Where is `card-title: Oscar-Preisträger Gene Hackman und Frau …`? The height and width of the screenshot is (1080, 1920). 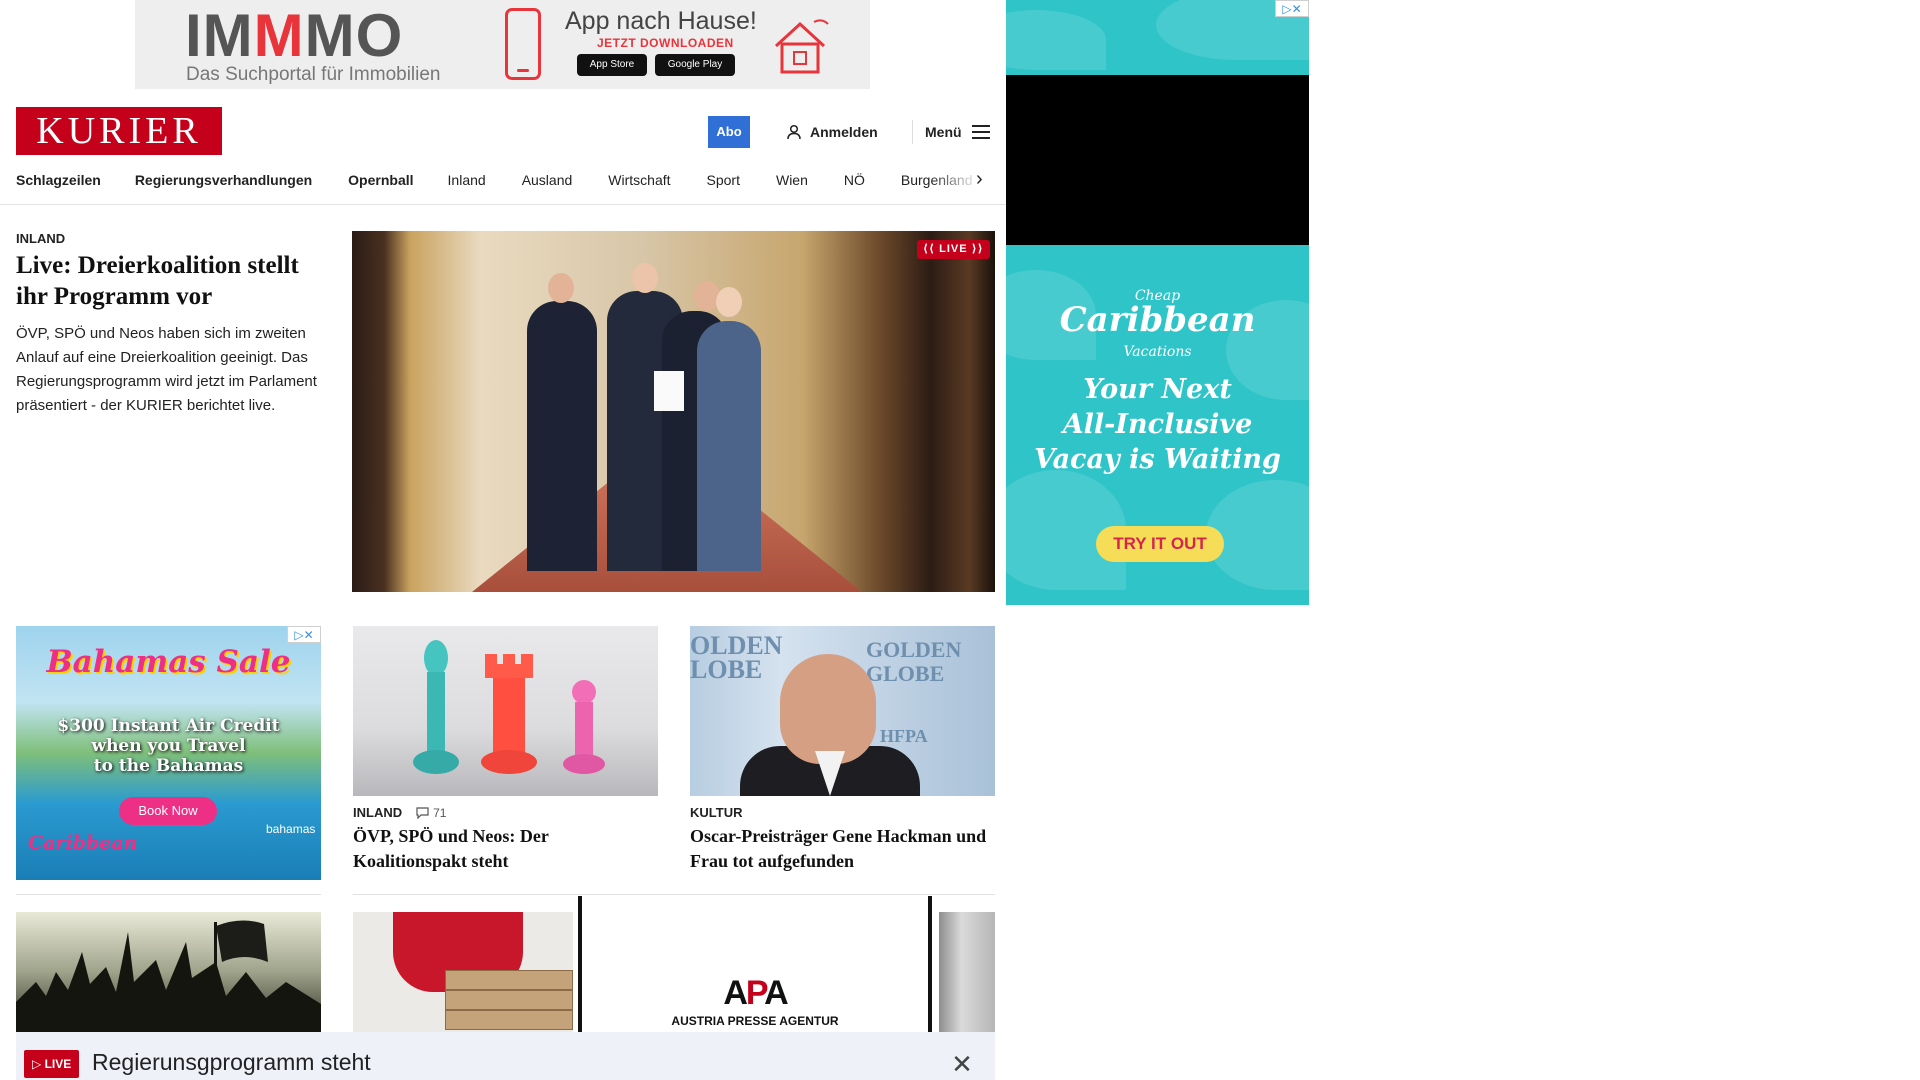
card-title: Oscar-Preisträger Gene Hackman und Frau … is located at coordinates (842, 849).